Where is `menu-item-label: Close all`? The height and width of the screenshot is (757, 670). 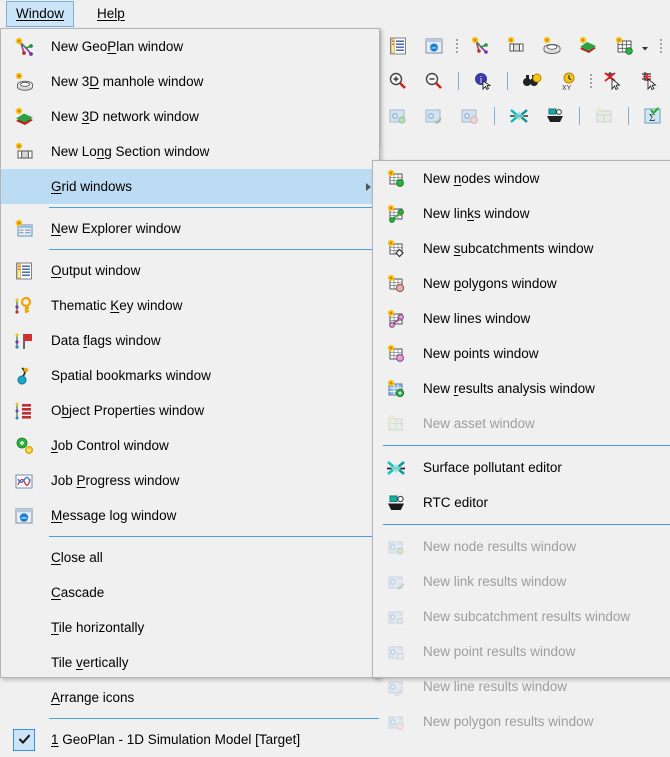
menu-item-label: Close all is located at coordinates (77, 557).